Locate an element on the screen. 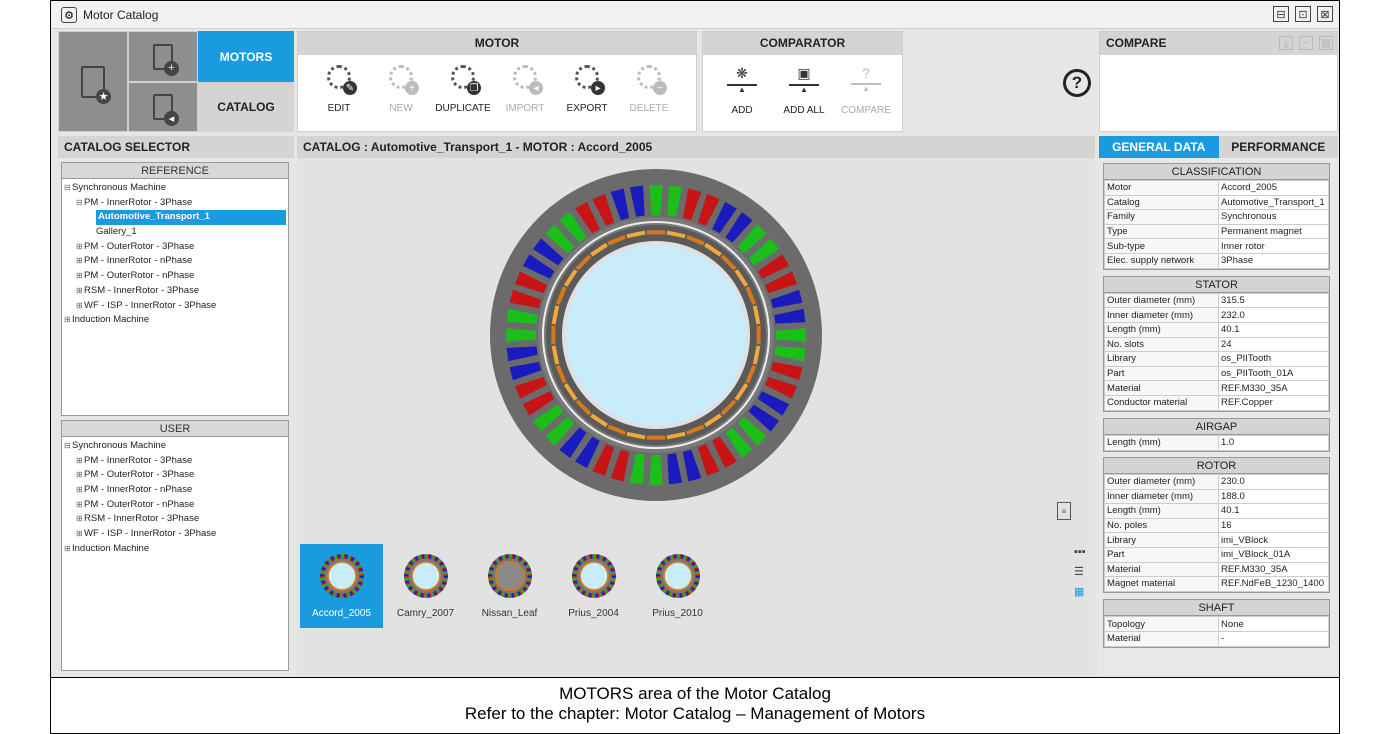  tree-node: Gallery_1 is located at coordinates (175, 232).